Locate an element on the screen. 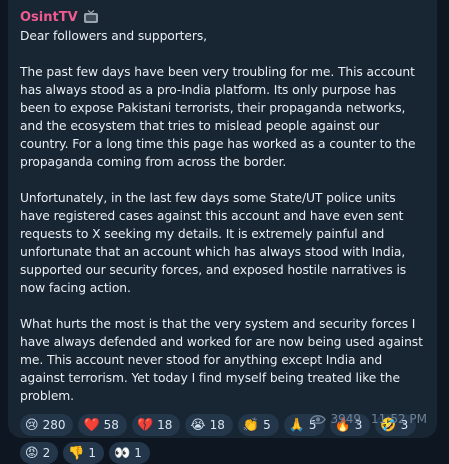 This screenshot has width=449, height=464. reaction-clap: 👏 5 is located at coordinates (258, 425).